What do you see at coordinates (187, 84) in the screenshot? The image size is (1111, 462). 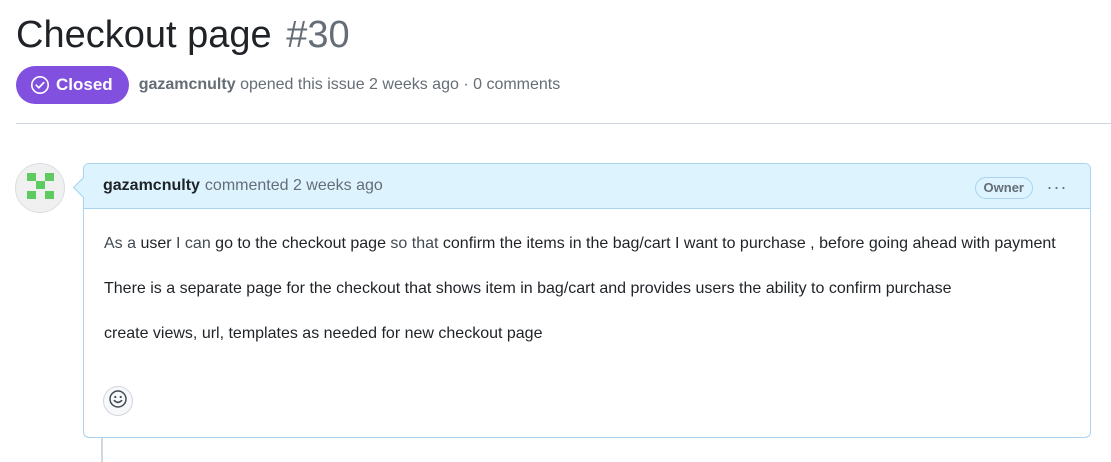 I see `issue-author-link: gazamcnulty` at bounding box center [187, 84].